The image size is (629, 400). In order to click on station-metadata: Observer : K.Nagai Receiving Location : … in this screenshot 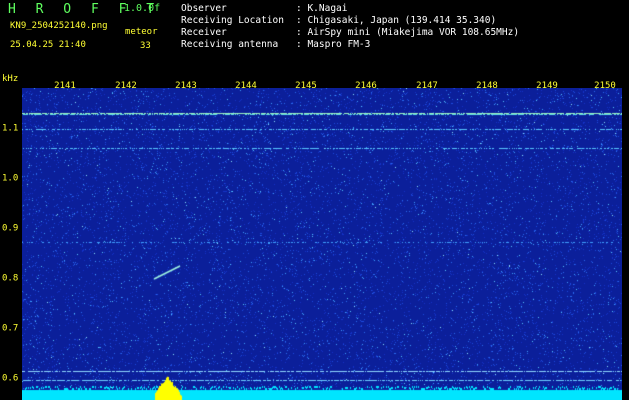, I will do `click(350, 27)`.